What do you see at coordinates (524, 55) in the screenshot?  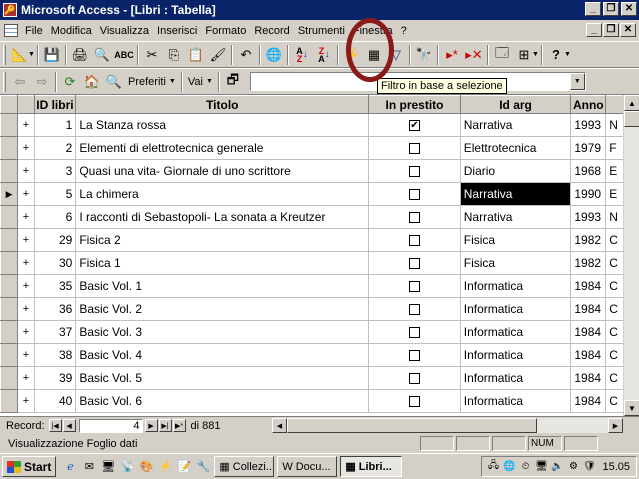 I see `new-object-icon: ⊞` at bounding box center [524, 55].